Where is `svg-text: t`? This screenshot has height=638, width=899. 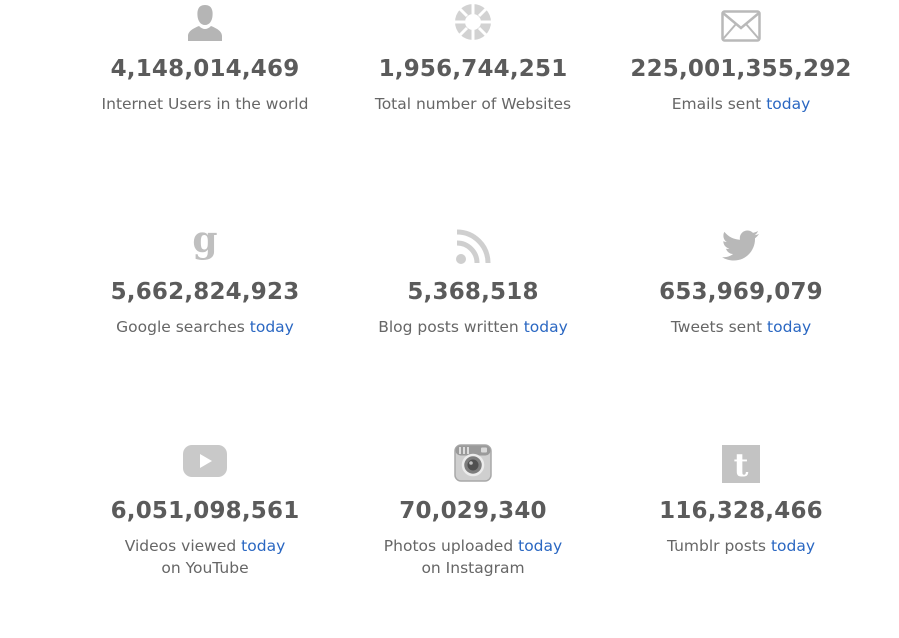
svg-text: t is located at coordinates (741, 464).